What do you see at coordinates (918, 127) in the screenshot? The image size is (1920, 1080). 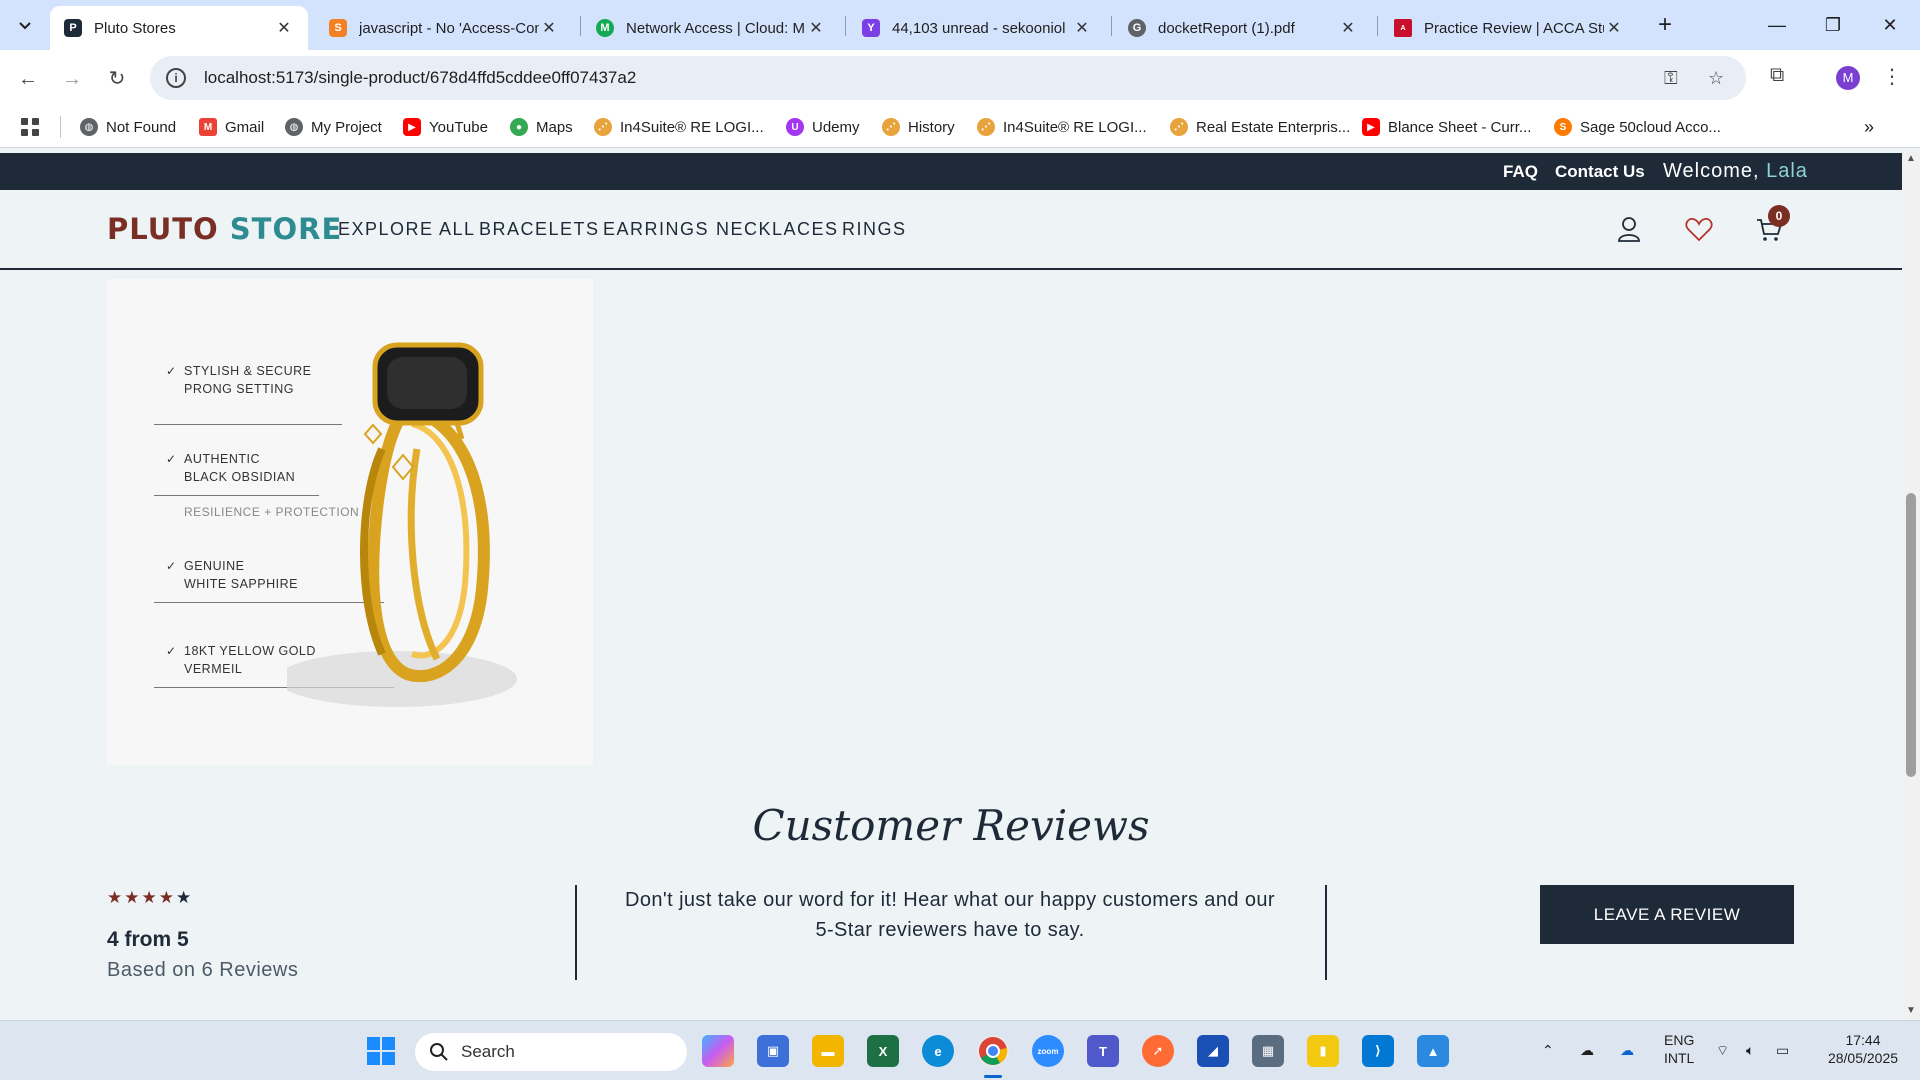 I see `bookmark-history: ⋰ History` at bounding box center [918, 127].